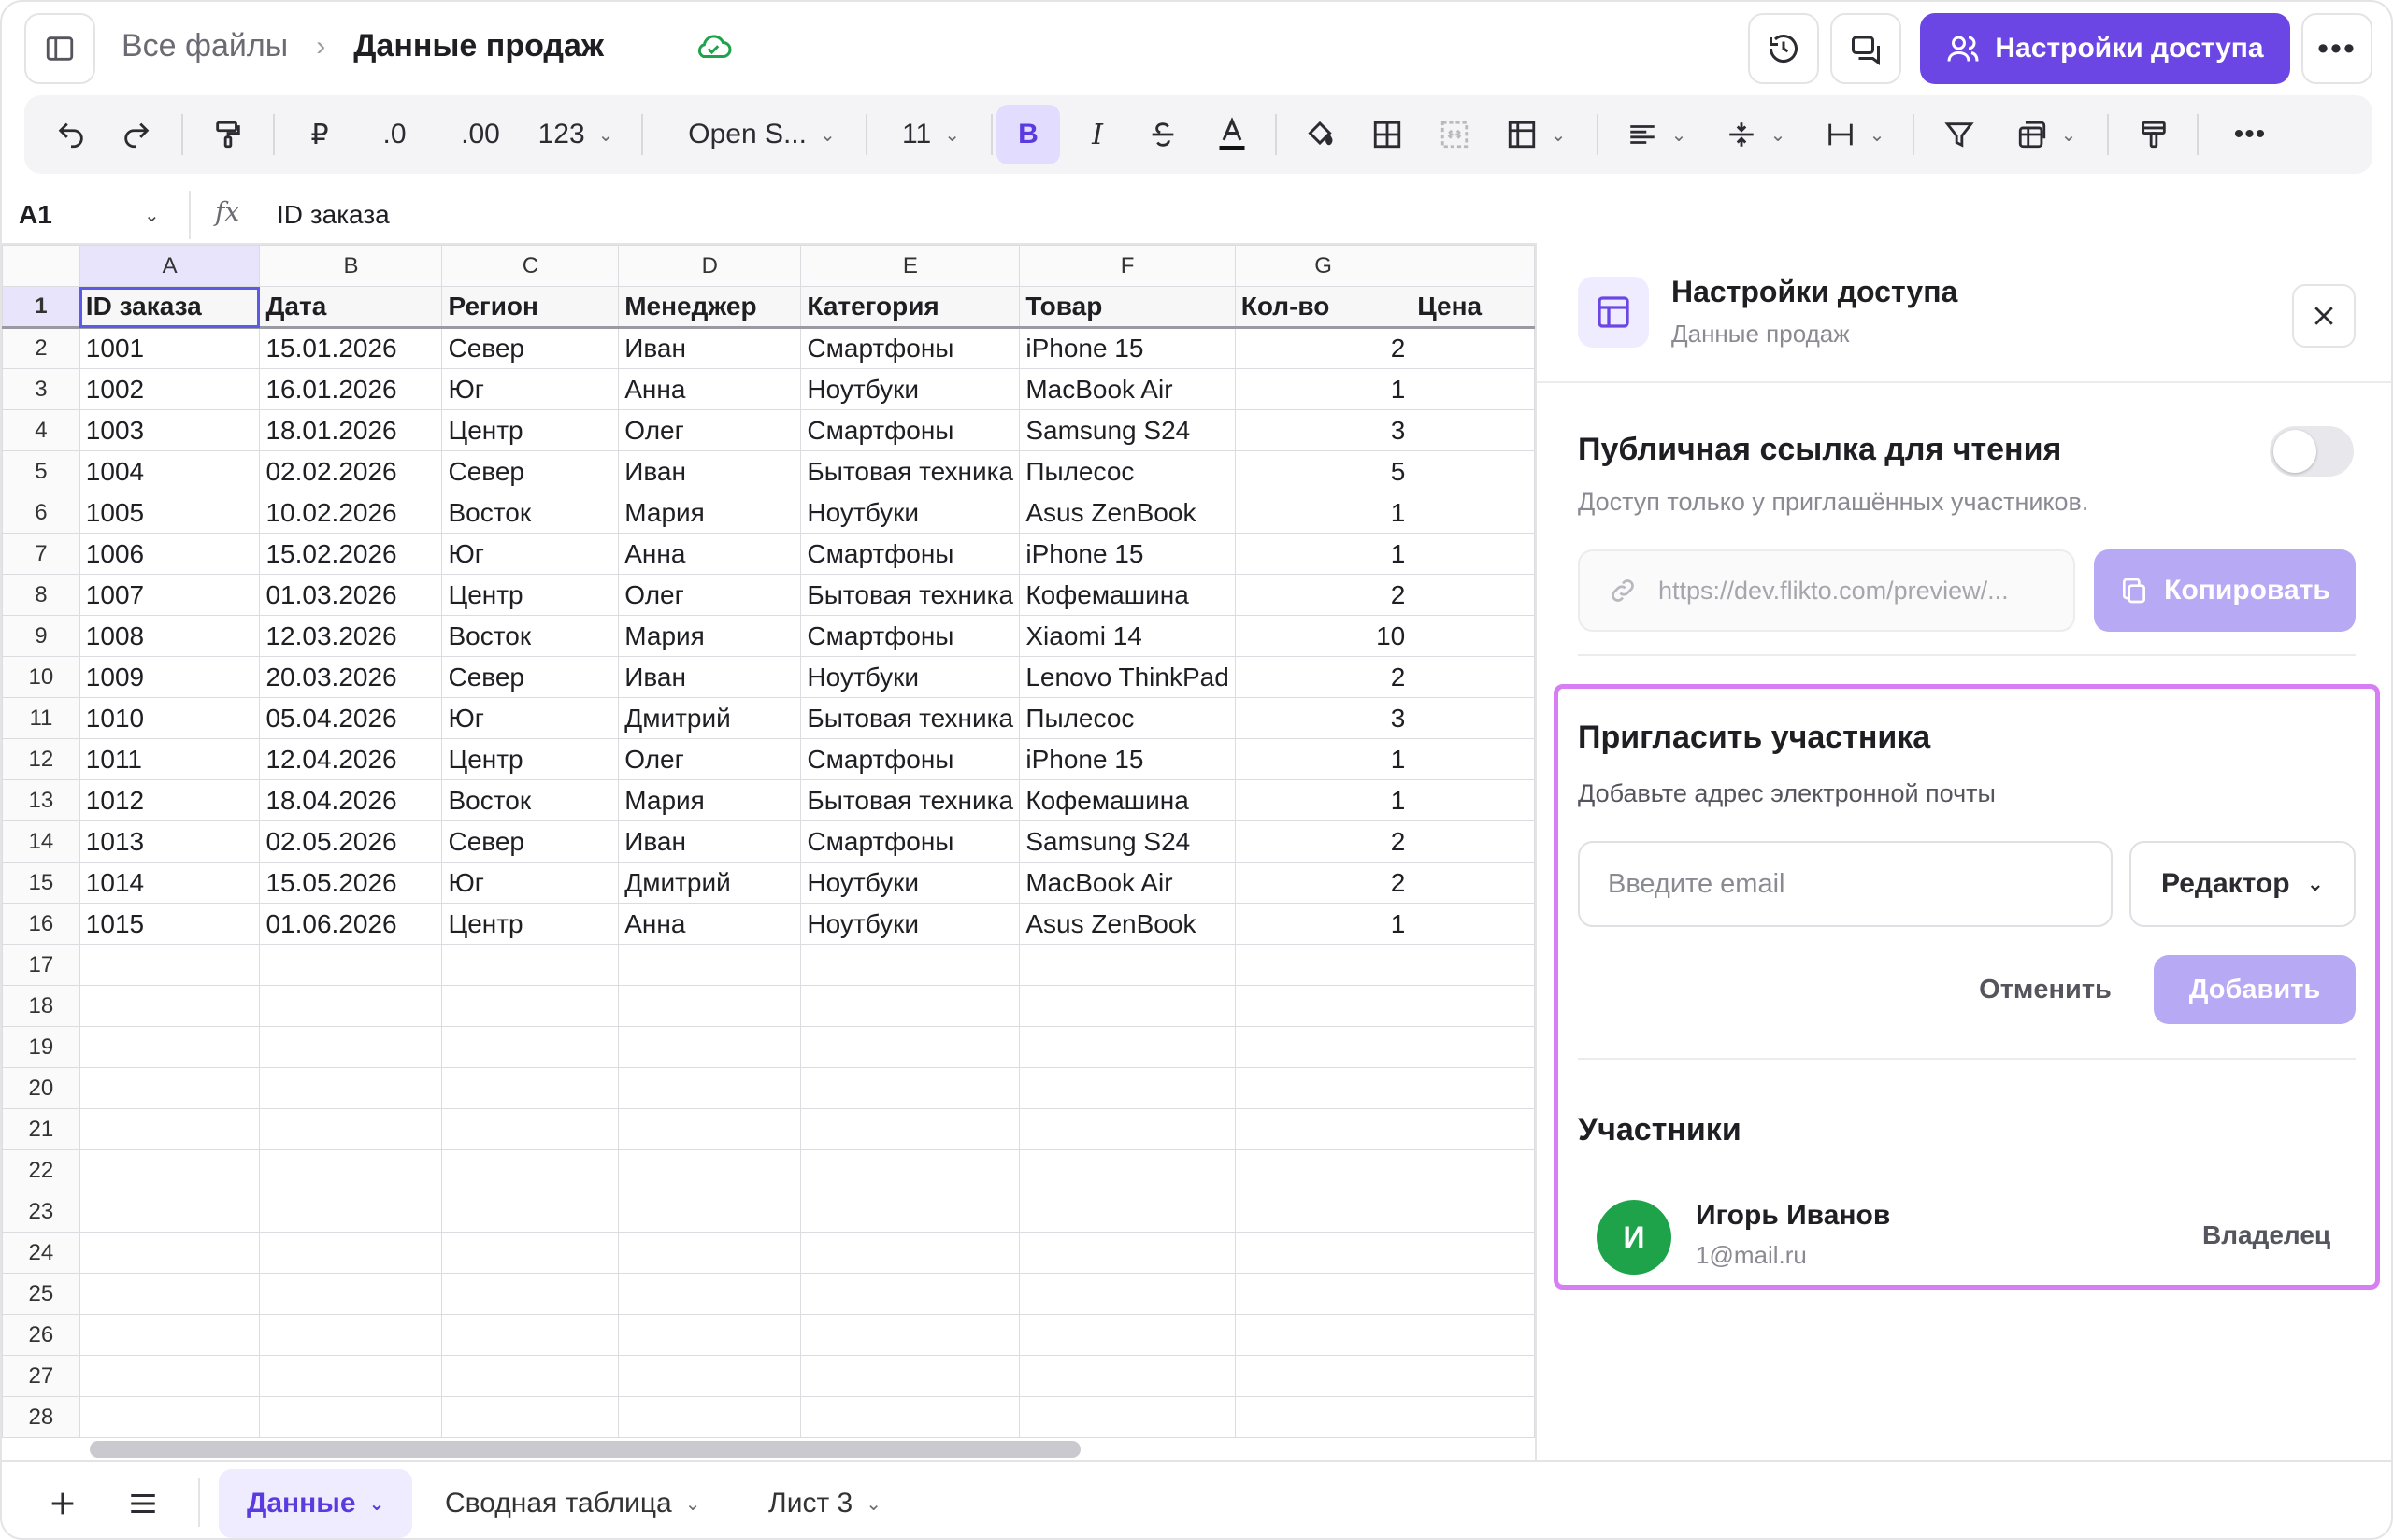 The height and width of the screenshot is (1540, 2393). What do you see at coordinates (1127, 677) in the screenshot?
I see `cell: Lenovo ThinkPad` at bounding box center [1127, 677].